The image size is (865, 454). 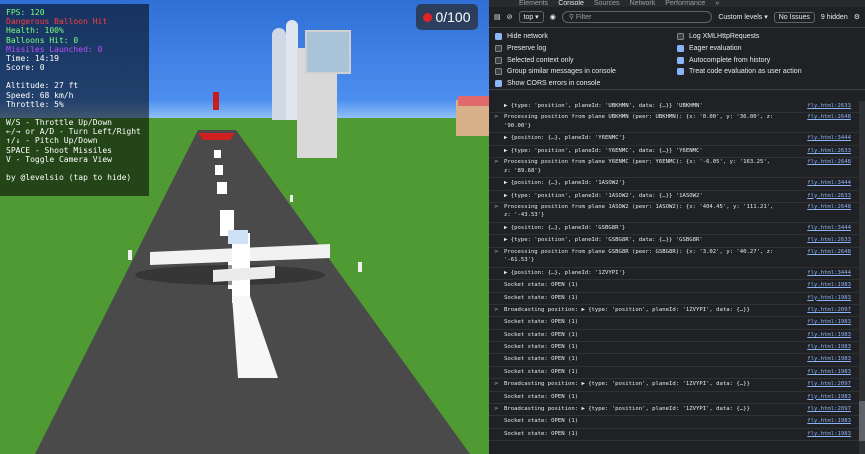 I want to click on settings-gear-icon: ⚙, so click(x=857, y=17).